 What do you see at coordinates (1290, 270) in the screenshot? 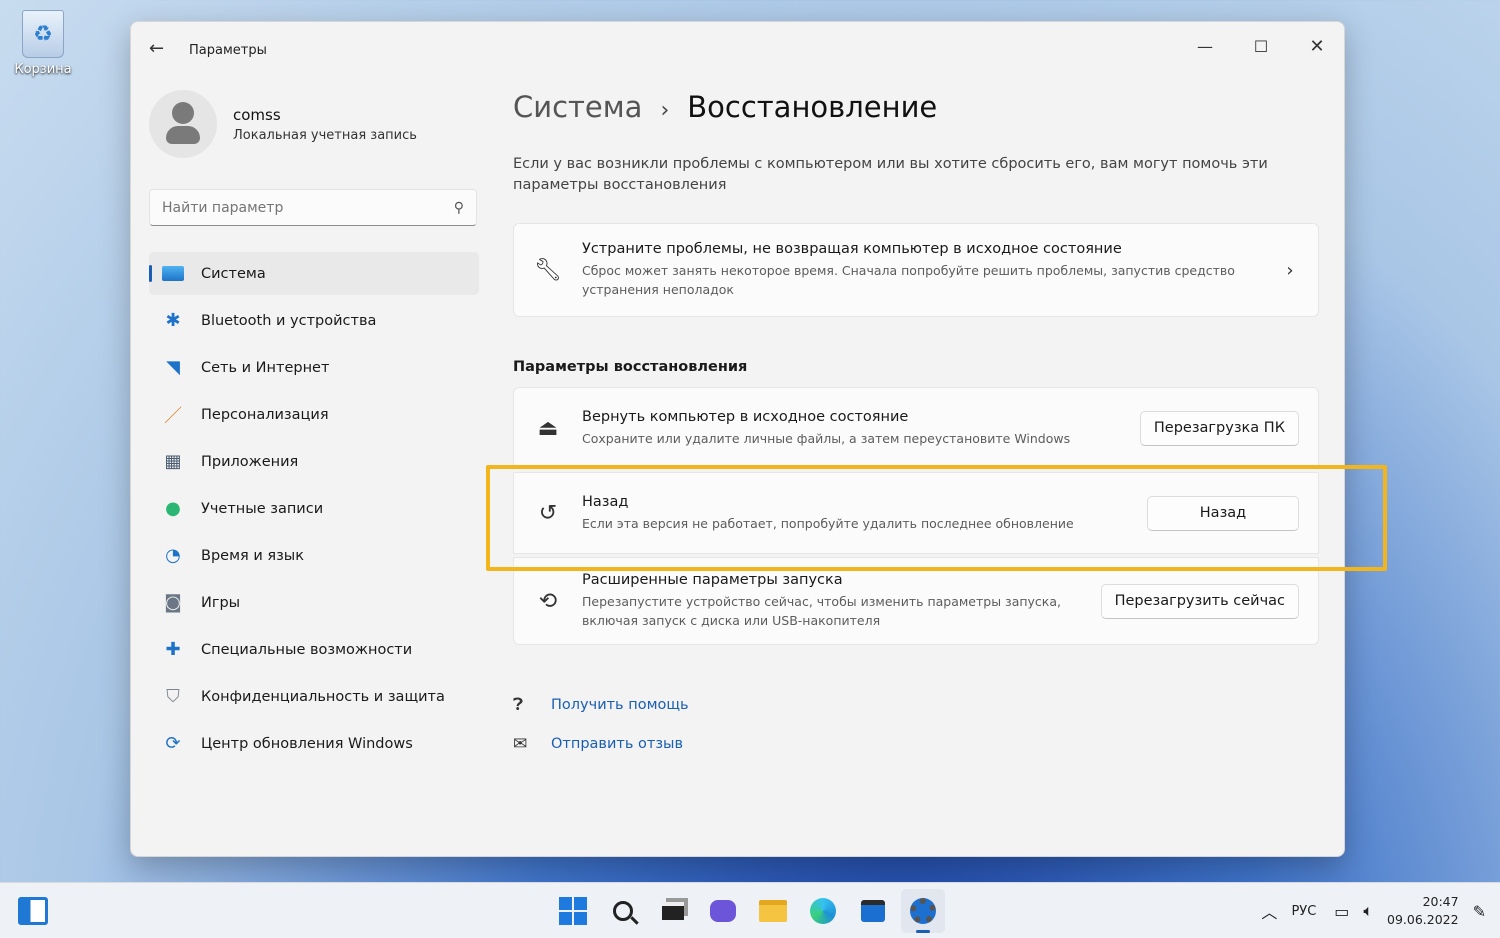
I see `chevron-right-icon: ›` at bounding box center [1290, 270].